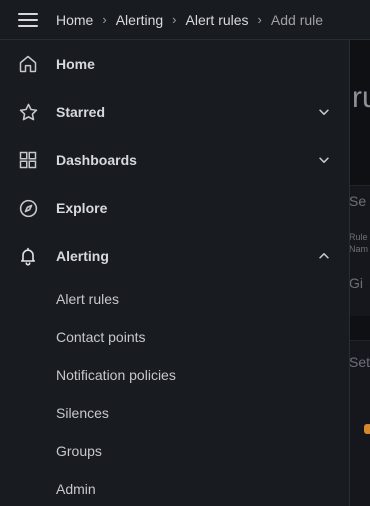  Describe the element at coordinates (28, 112) in the screenshot. I see `star-icon` at that location.